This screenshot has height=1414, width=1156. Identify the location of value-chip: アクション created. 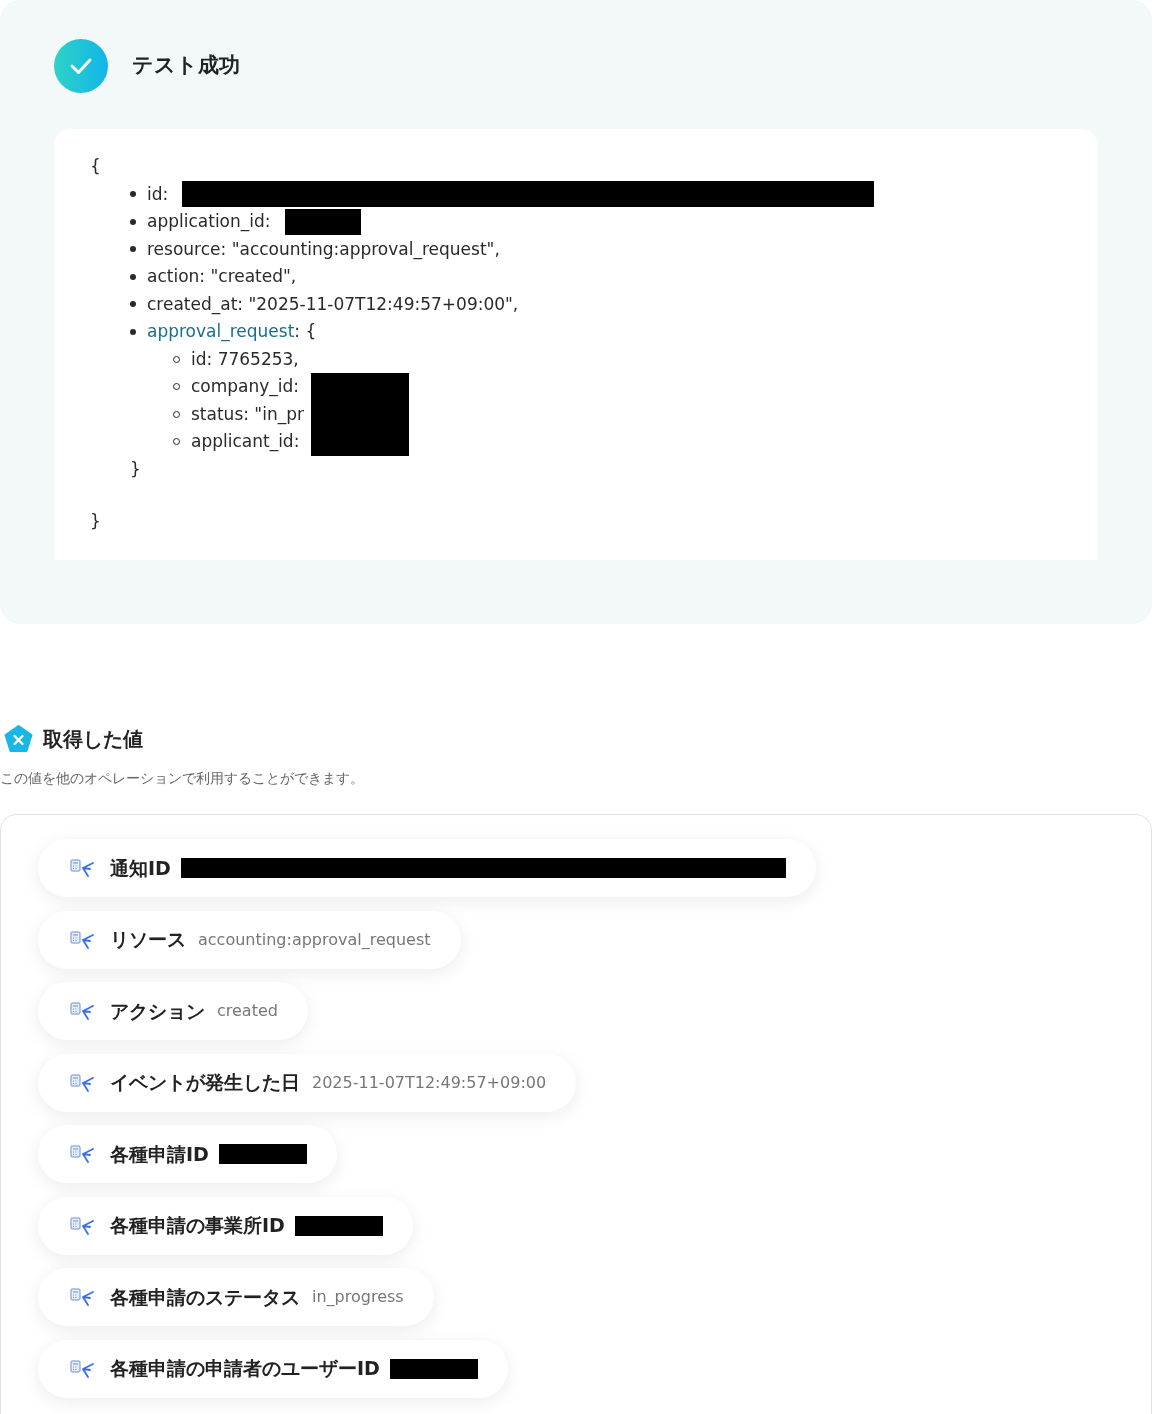
(173, 1011).